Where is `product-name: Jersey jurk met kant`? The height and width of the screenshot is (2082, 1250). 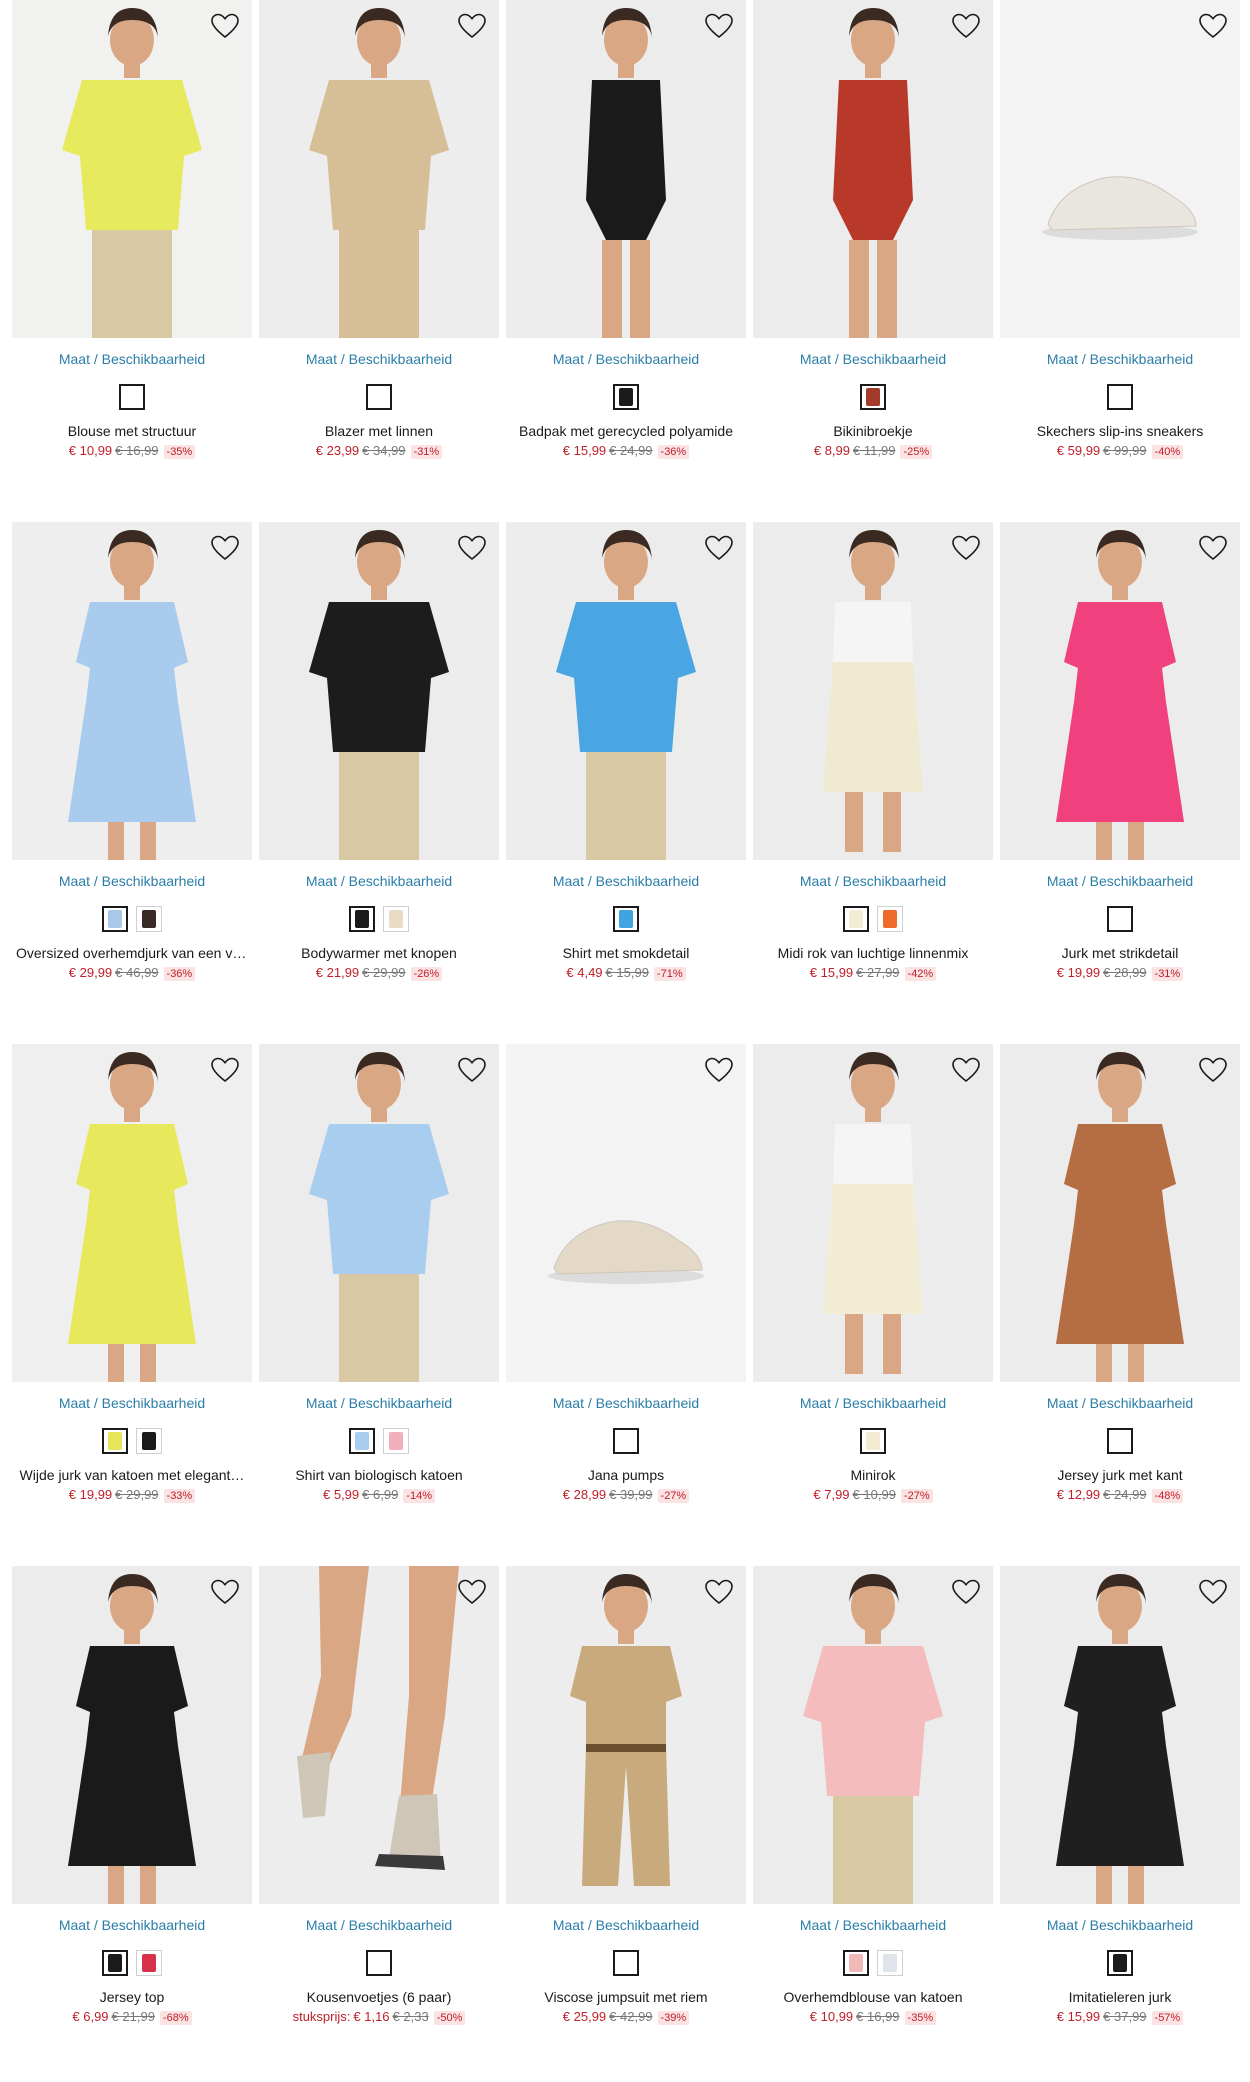
product-name: Jersey jurk met kant is located at coordinates (1120, 1475).